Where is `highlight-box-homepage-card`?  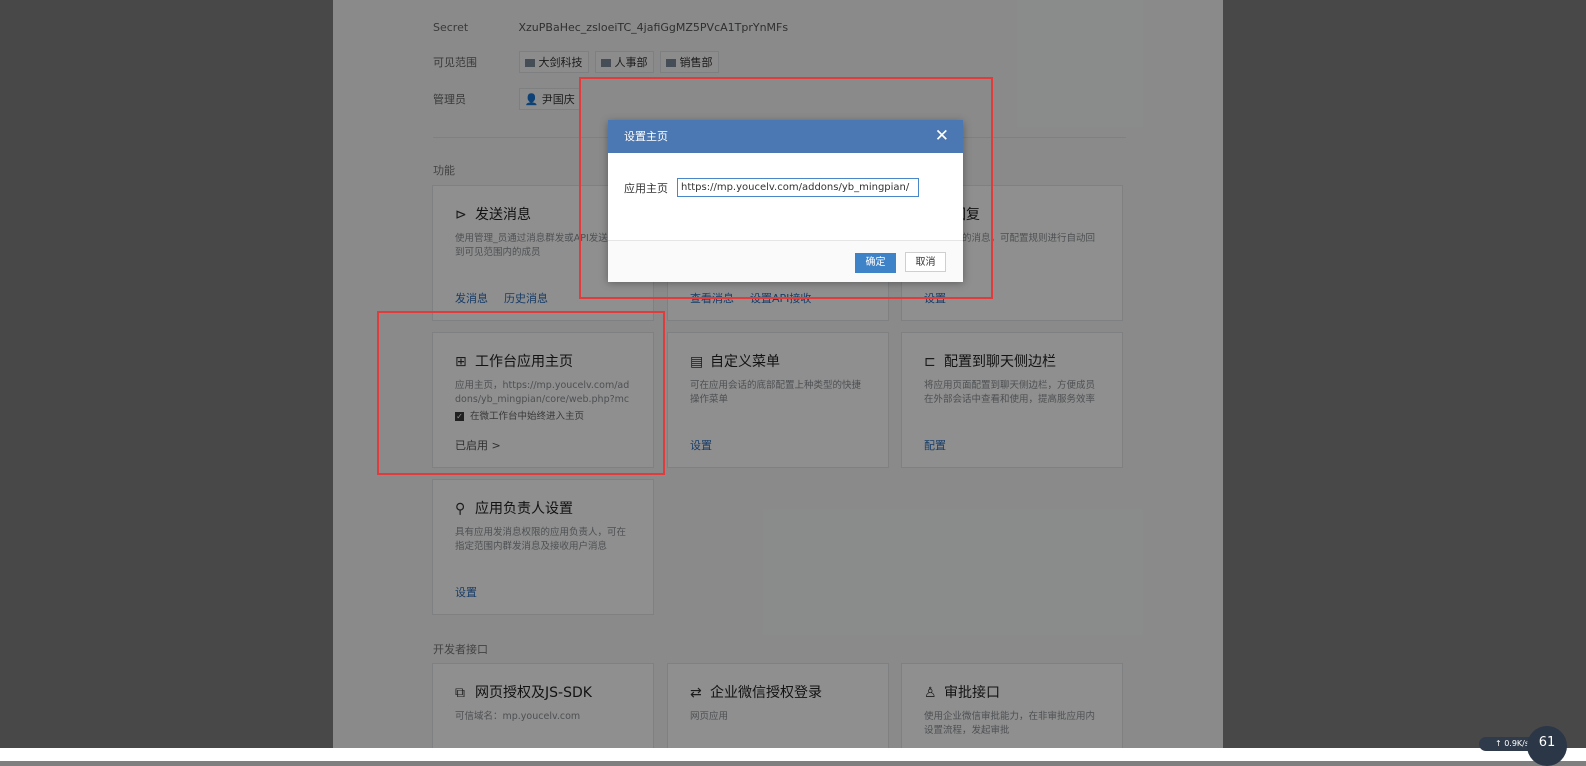
highlight-box-homepage-card is located at coordinates (521, 393).